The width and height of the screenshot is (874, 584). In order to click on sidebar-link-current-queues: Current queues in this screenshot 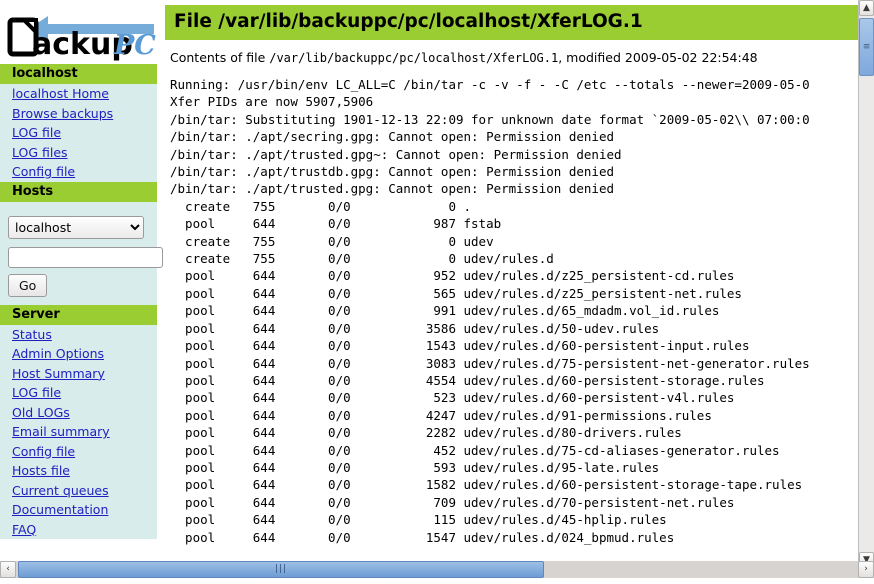, I will do `click(78, 491)`.